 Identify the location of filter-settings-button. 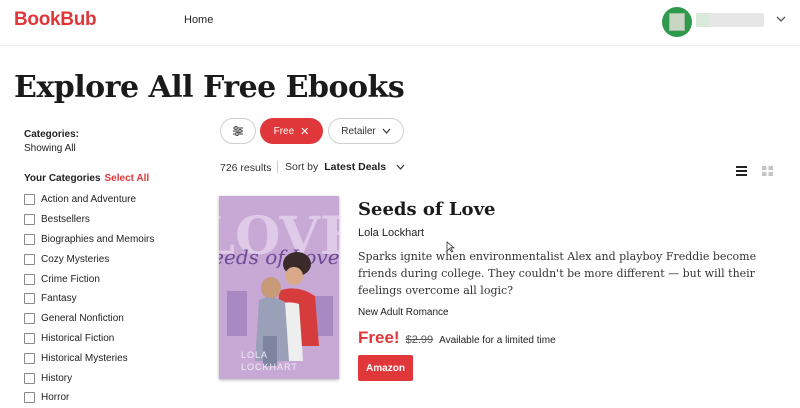
(238, 131).